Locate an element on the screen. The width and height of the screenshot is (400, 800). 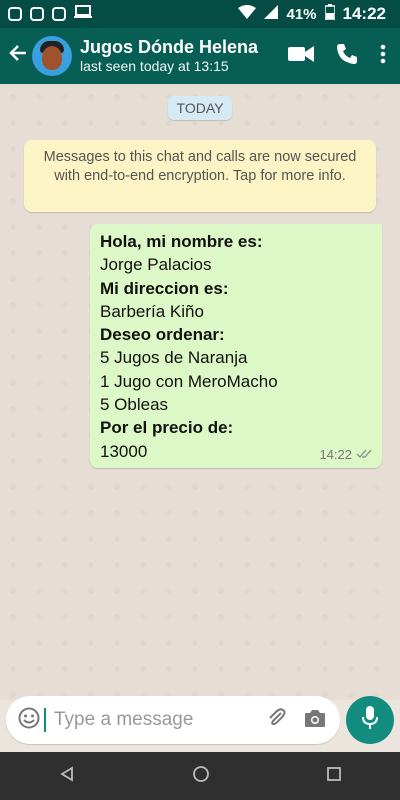
video-call-icon is located at coordinates (301, 56).